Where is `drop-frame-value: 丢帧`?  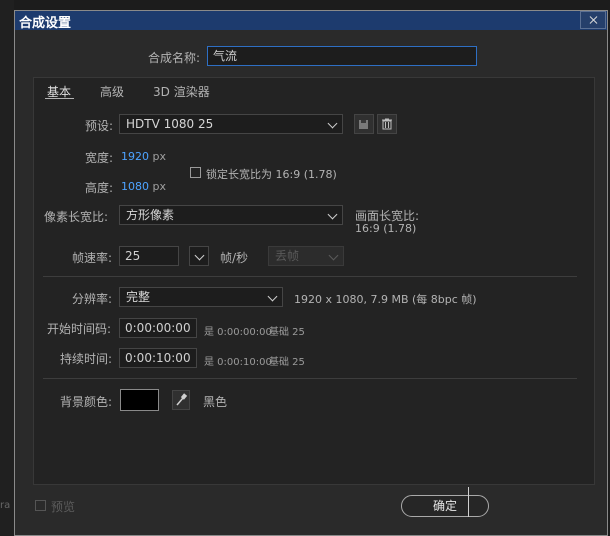 drop-frame-value: 丢帧 is located at coordinates (287, 256).